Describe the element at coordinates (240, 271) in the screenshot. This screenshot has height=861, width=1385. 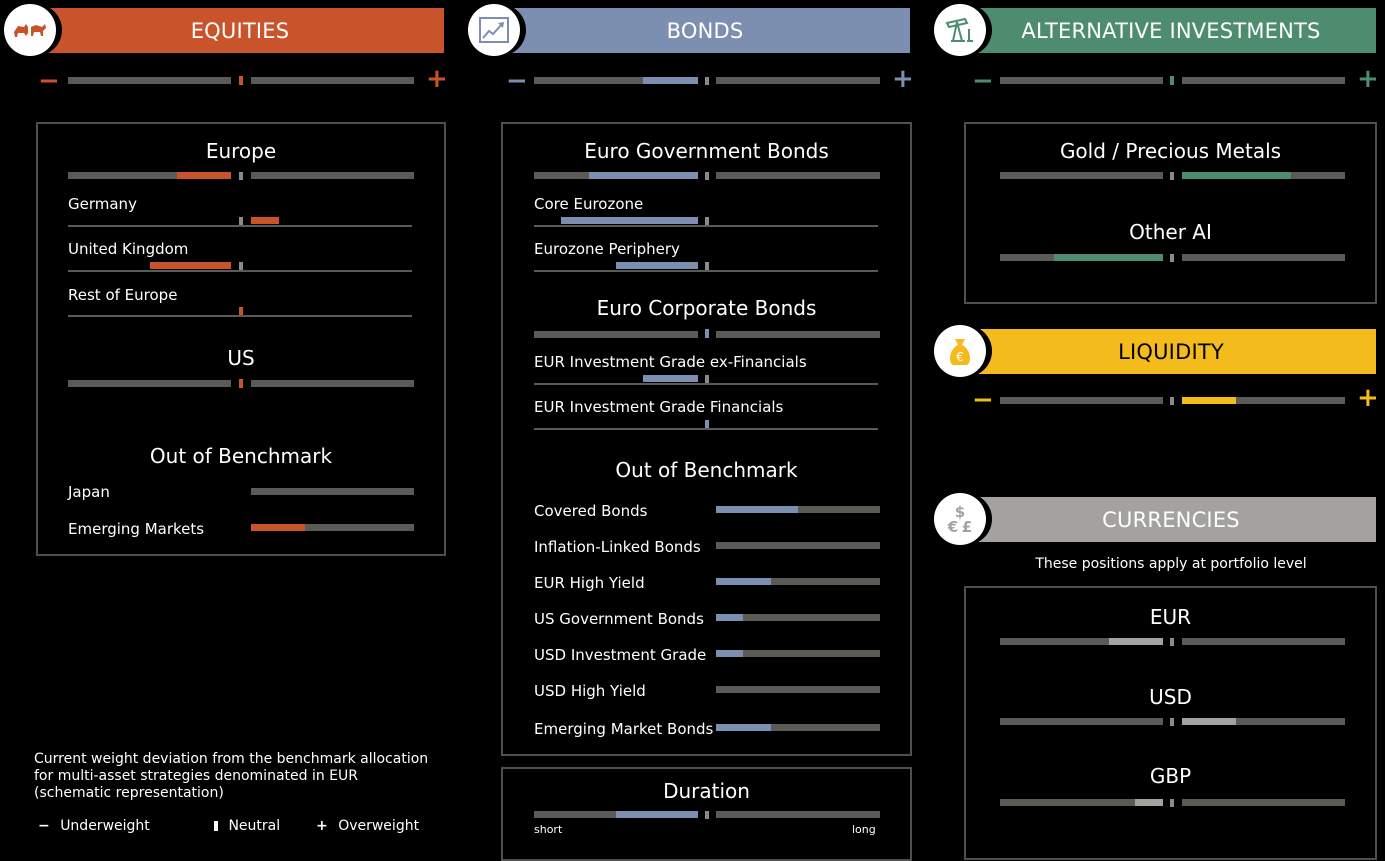
I see `uk-underline` at that location.